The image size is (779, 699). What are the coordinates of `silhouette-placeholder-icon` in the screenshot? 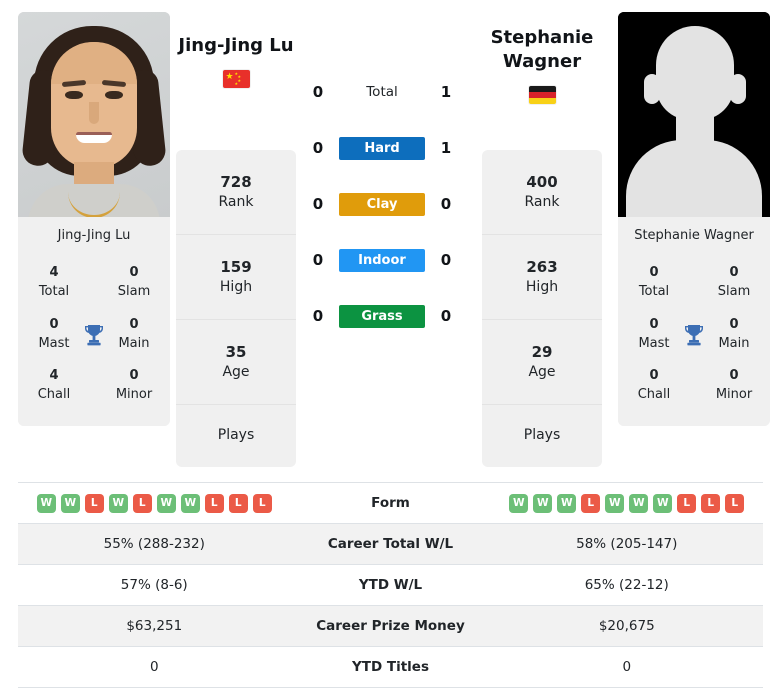 It's located at (694, 114).